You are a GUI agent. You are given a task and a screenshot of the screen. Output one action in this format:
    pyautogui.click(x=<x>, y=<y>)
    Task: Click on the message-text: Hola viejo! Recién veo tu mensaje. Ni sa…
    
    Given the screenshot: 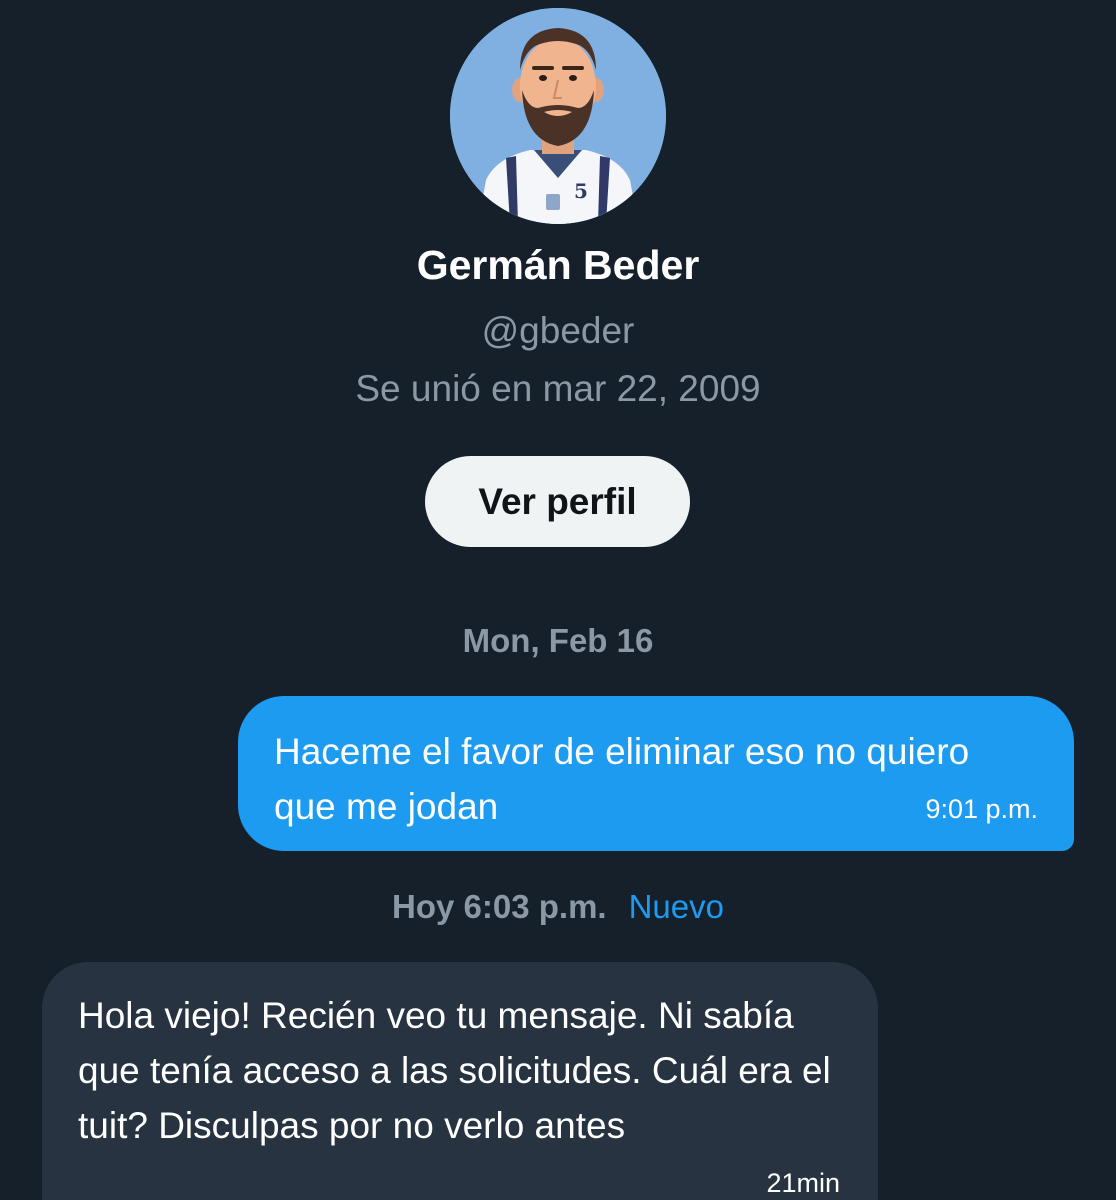 What is the action you would take?
    pyautogui.click(x=454, y=1070)
    